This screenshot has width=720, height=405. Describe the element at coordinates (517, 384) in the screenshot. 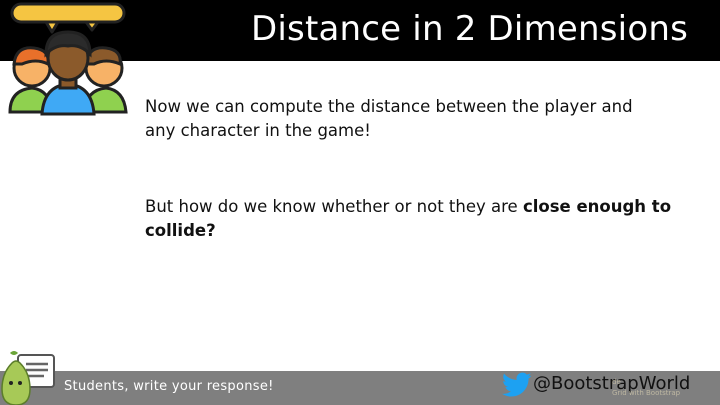

I see `twitter-bird-icon` at that location.